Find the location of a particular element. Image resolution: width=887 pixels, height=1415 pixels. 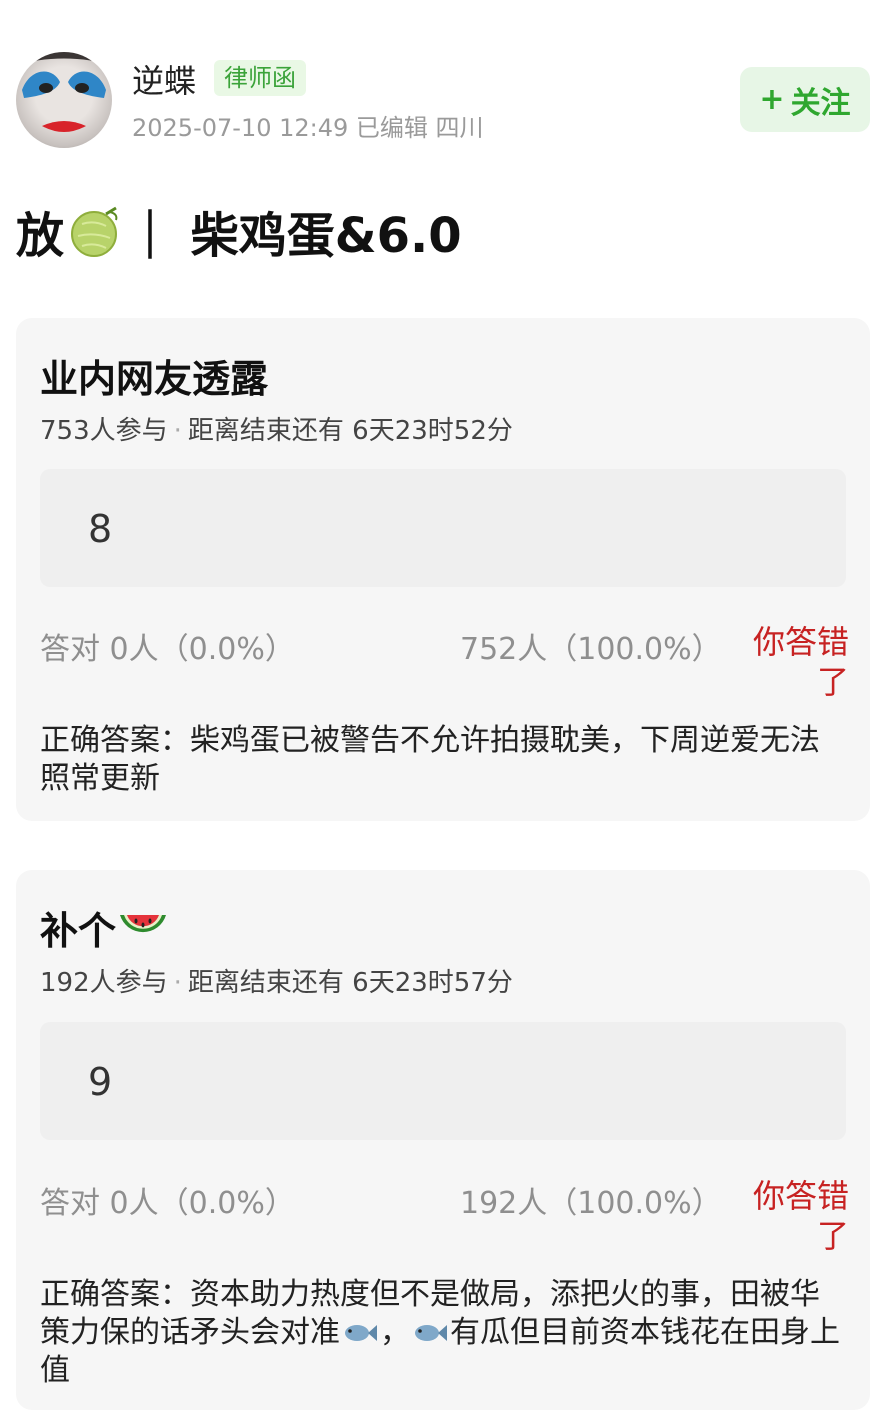

quiz-title: 业内网友透露 is located at coordinates (154, 379).